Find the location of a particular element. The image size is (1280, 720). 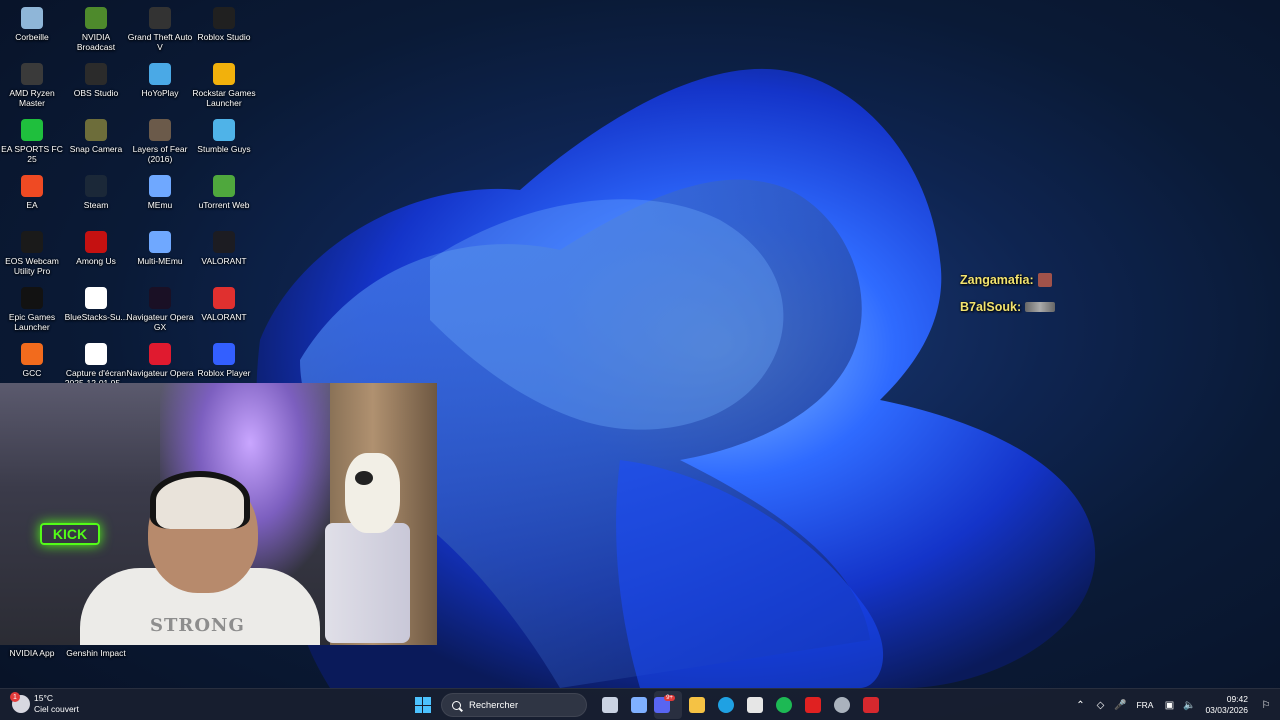

among-us-icon is located at coordinates (96, 242).